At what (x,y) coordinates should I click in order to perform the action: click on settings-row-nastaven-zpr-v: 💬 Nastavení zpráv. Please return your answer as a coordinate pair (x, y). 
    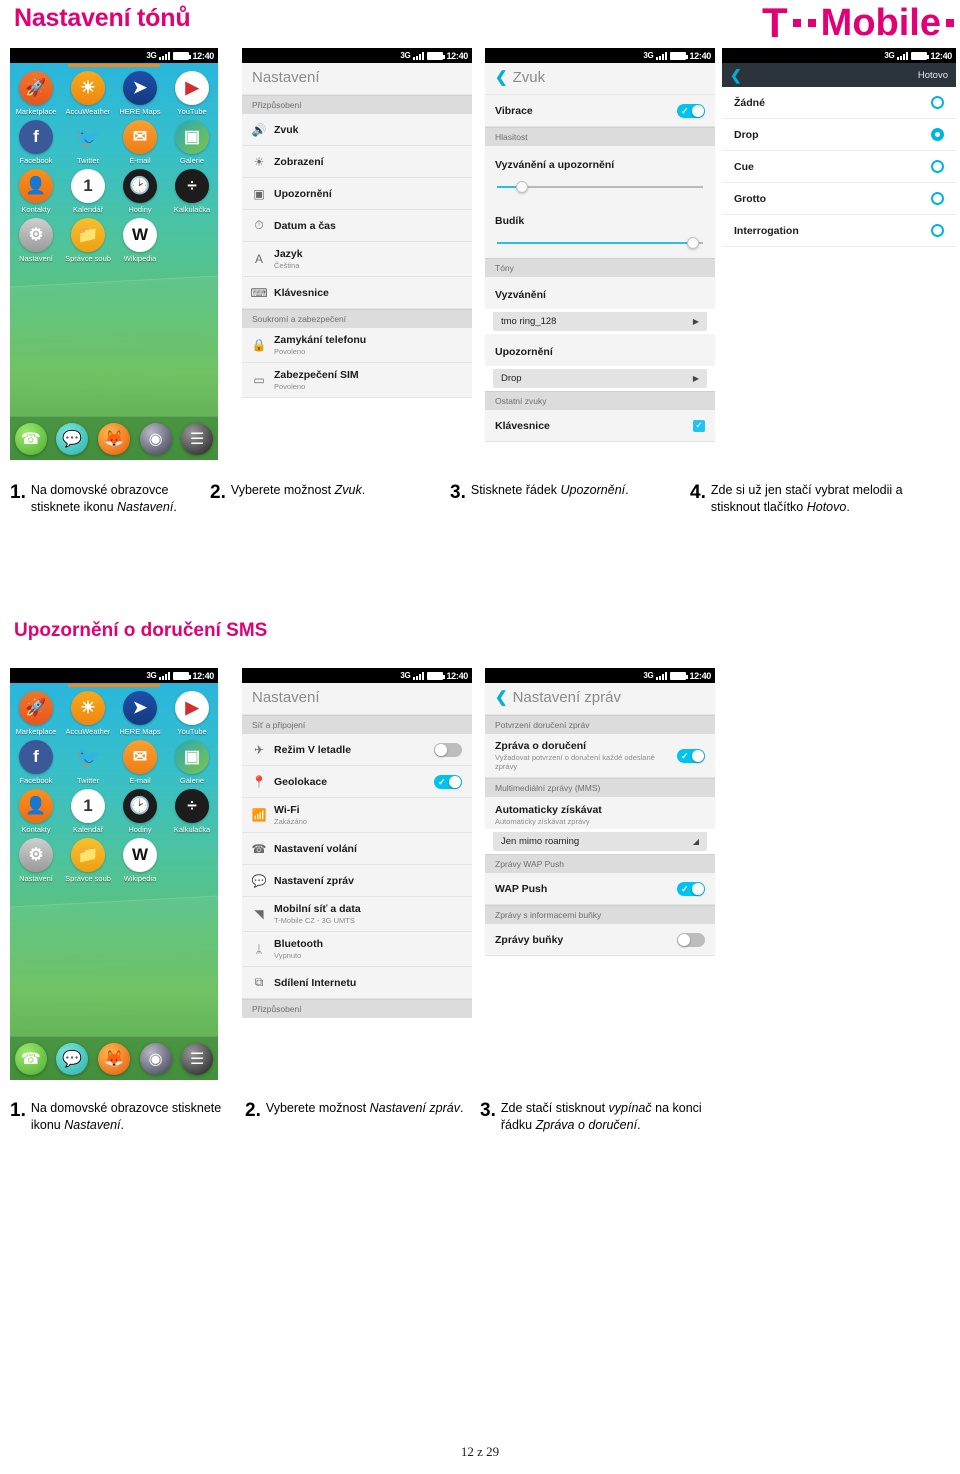
    Looking at the image, I should click on (357, 881).